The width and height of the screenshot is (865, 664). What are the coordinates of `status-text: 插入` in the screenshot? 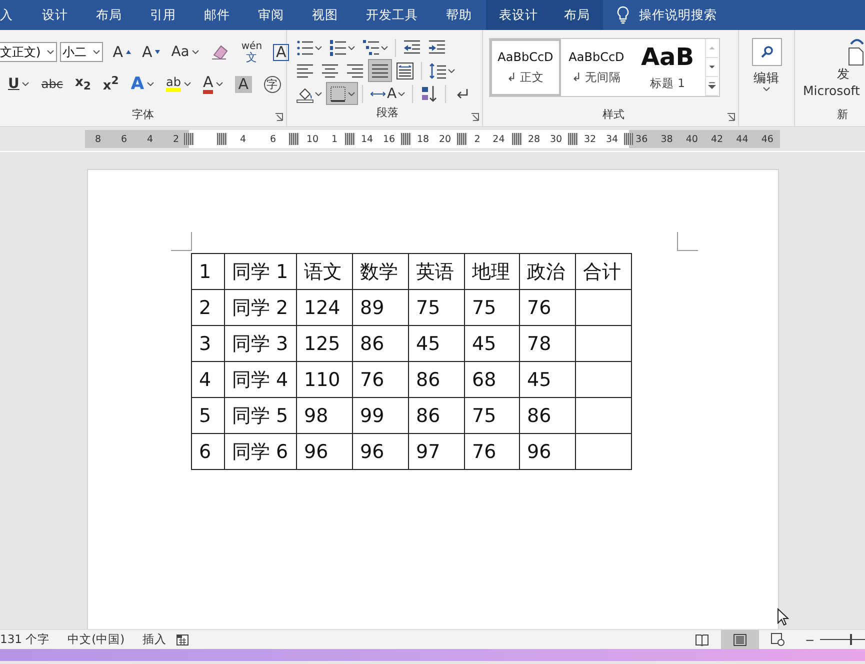 It's located at (155, 639).